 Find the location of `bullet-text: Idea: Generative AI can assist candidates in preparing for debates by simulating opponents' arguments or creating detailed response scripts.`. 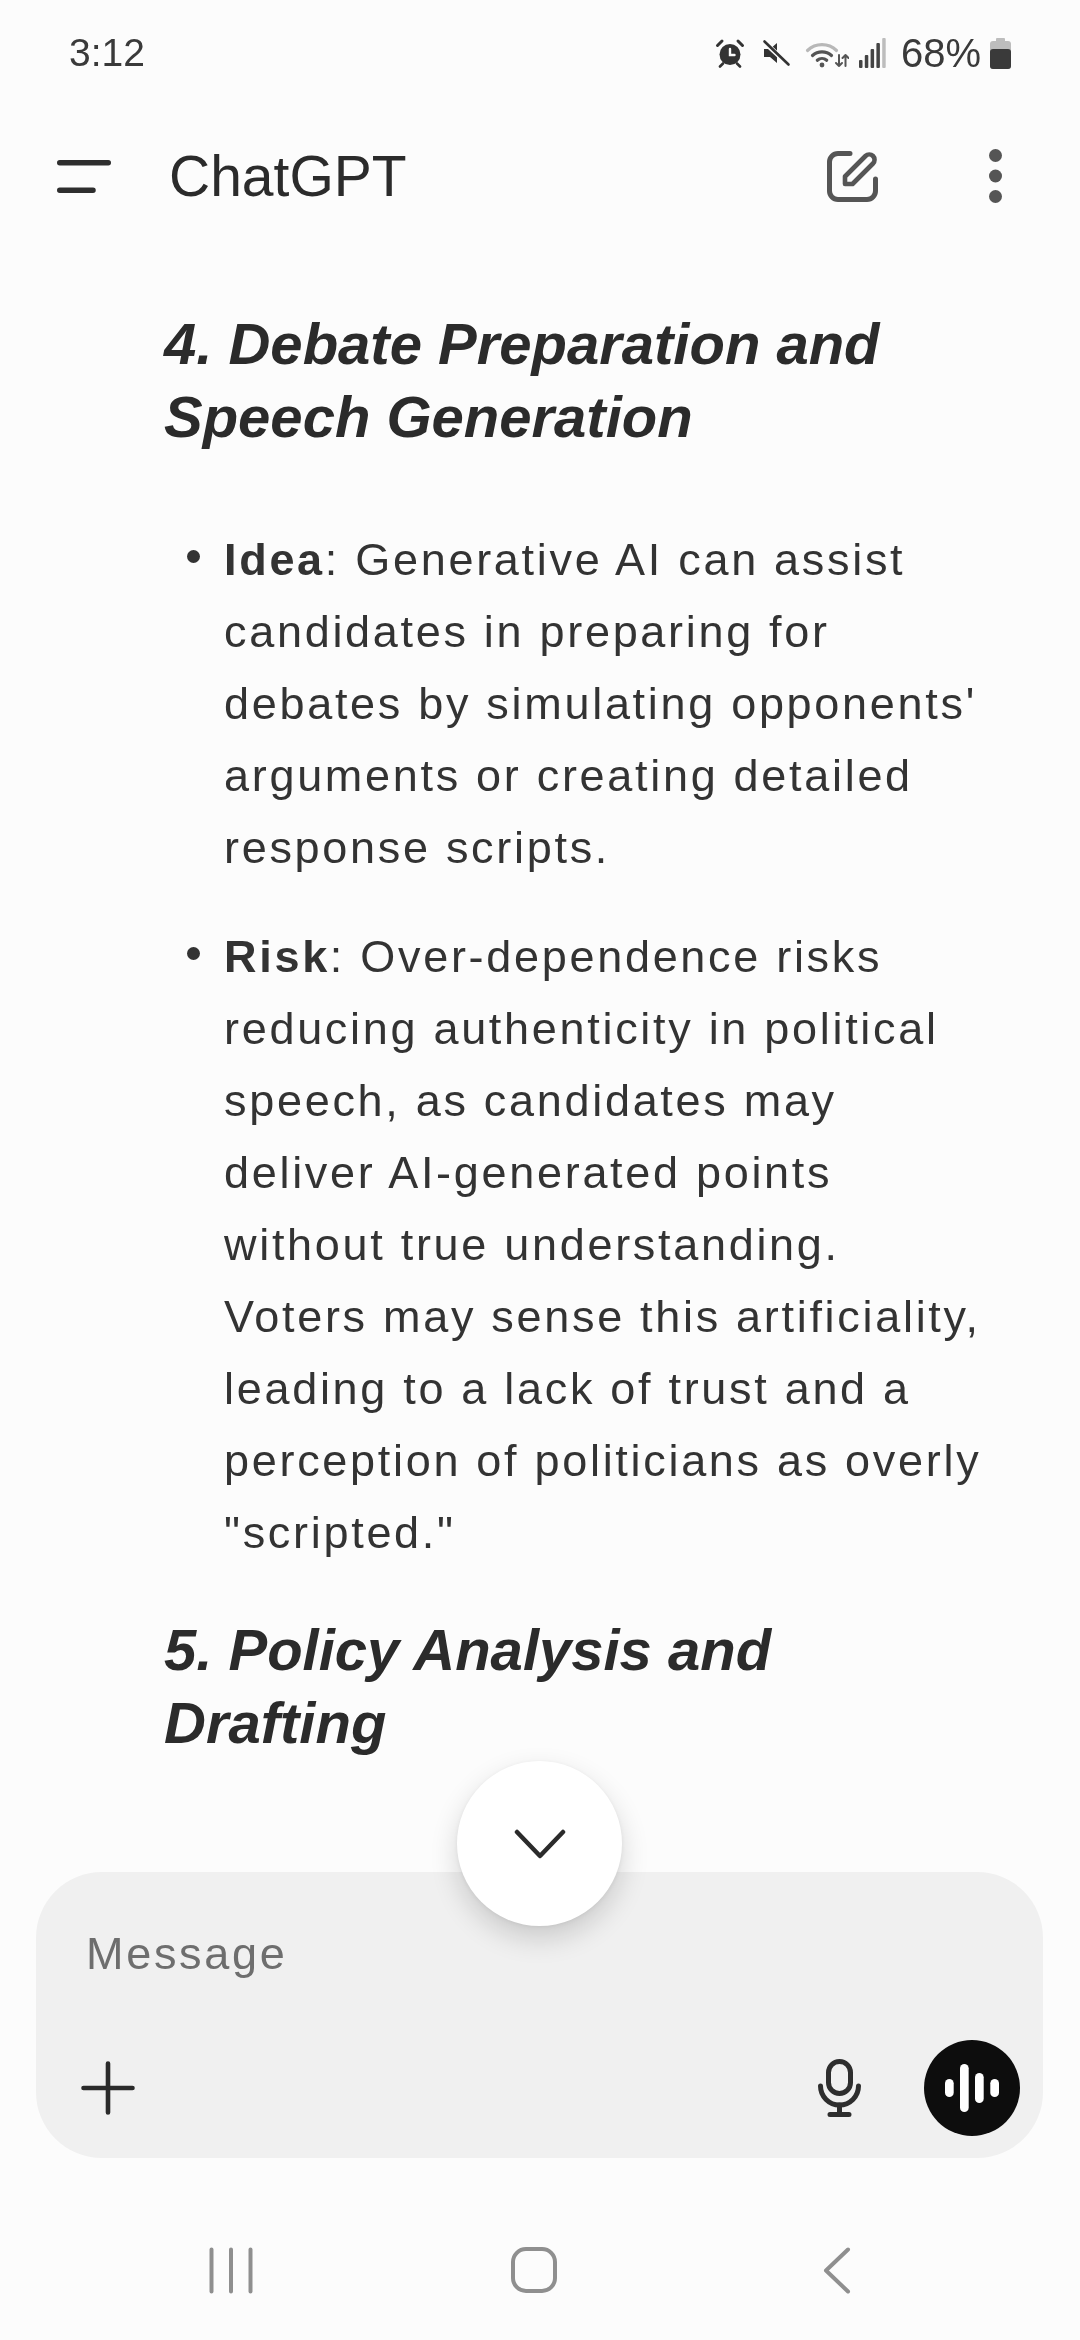

bullet-text: Idea: Generative AI can assist candidates in preparing for debates by simulating opponents' arguments or creating detailed response scripts. is located at coordinates (601, 704).